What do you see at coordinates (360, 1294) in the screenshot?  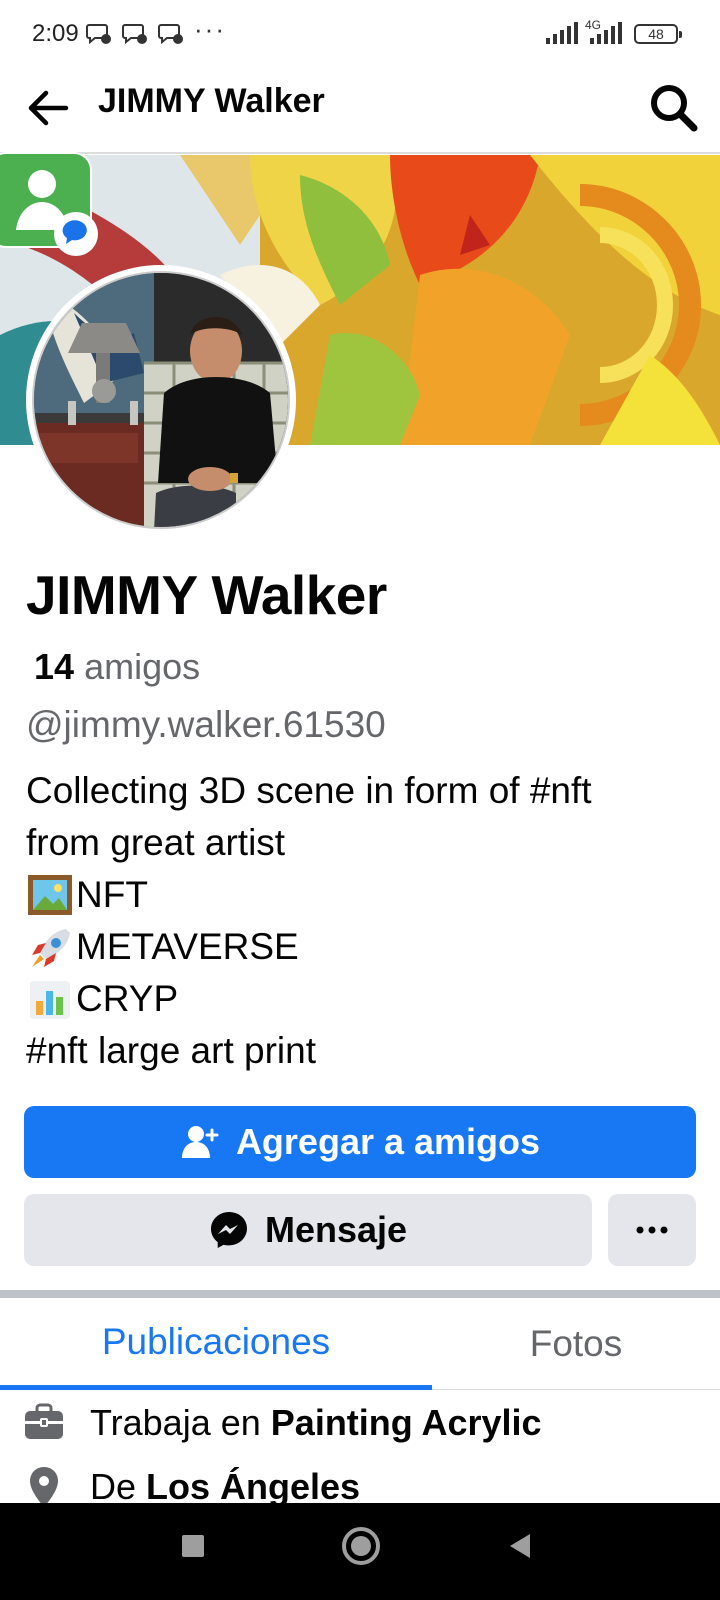 I see `section-divider` at bounding box center [360, 1294].